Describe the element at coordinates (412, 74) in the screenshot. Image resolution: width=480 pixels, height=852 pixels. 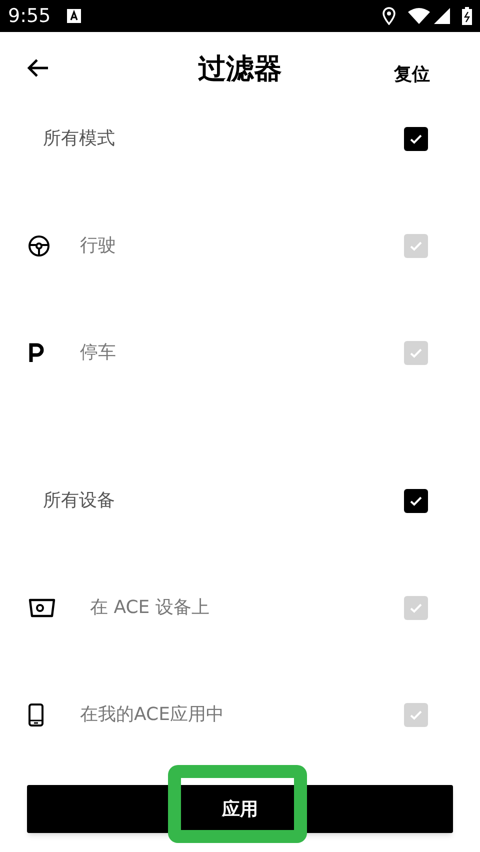
I see `reset-button: 复位` at that location.